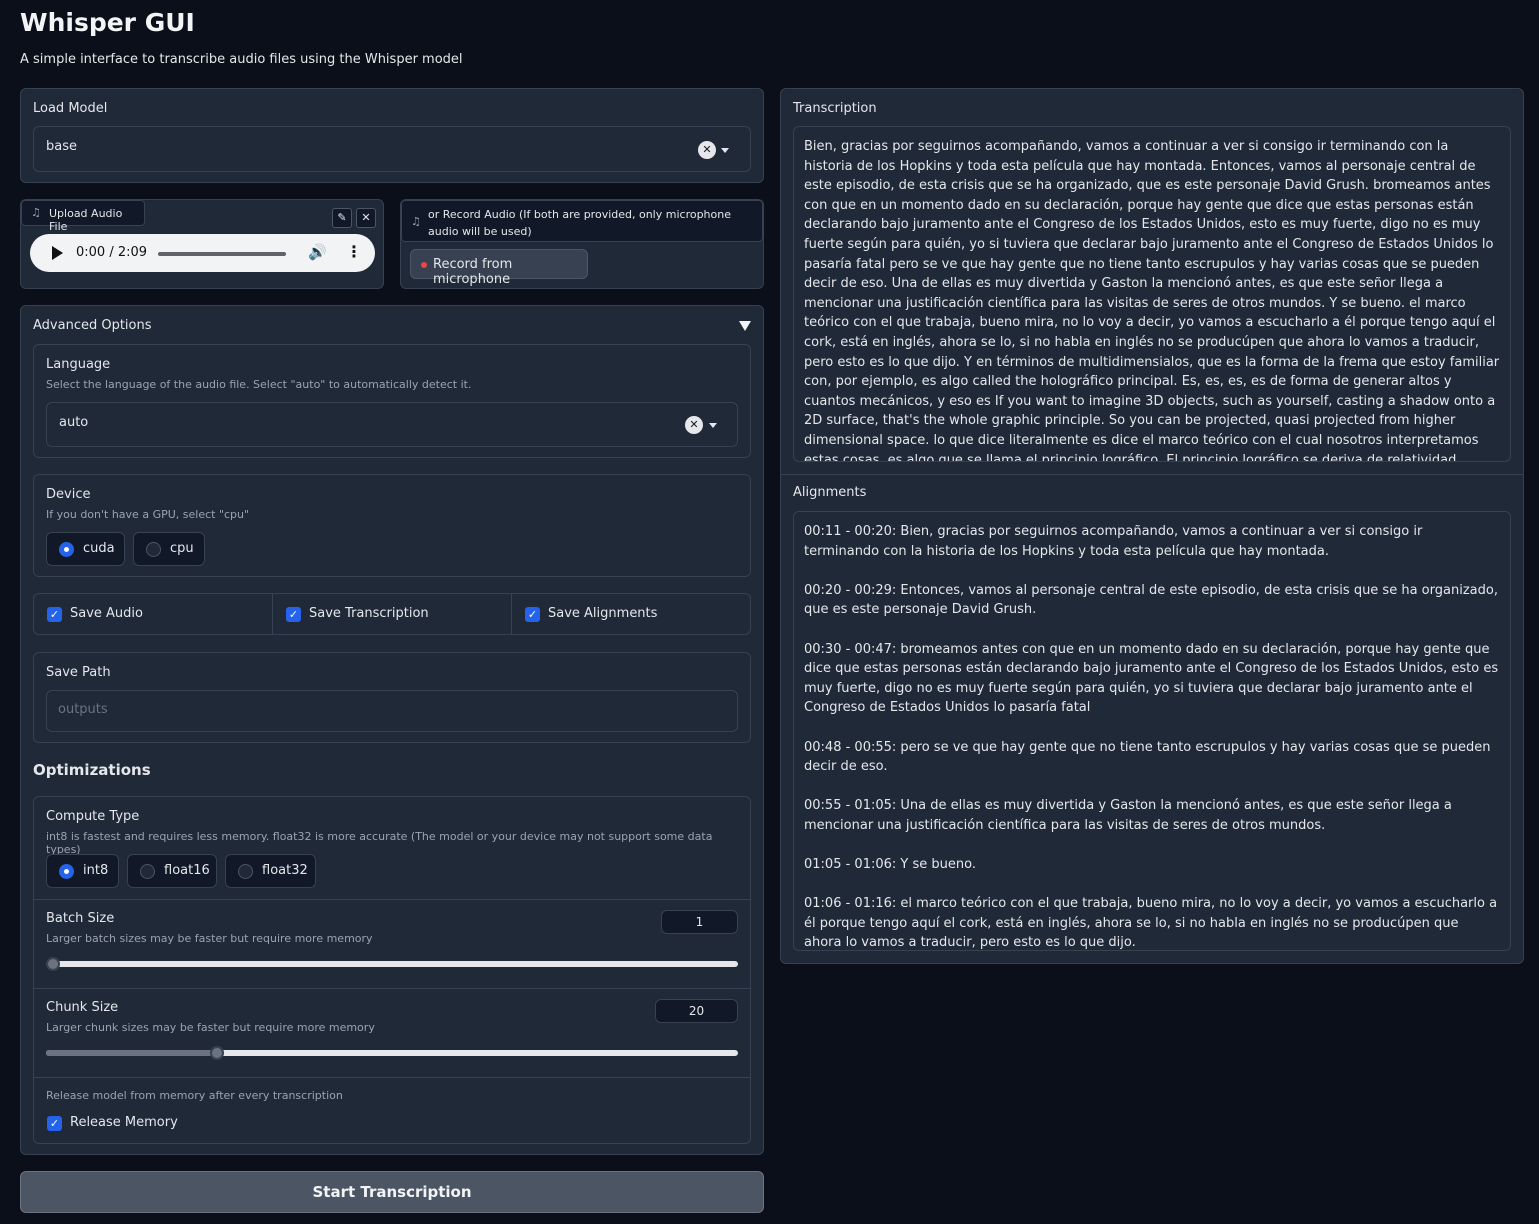 The height and width of the screenshot is (1224, 1539). What do you see at coordinates (392, 149) in the screenshot?
I see `model-dropdown: base ✕` at bounding box center [392, 149].